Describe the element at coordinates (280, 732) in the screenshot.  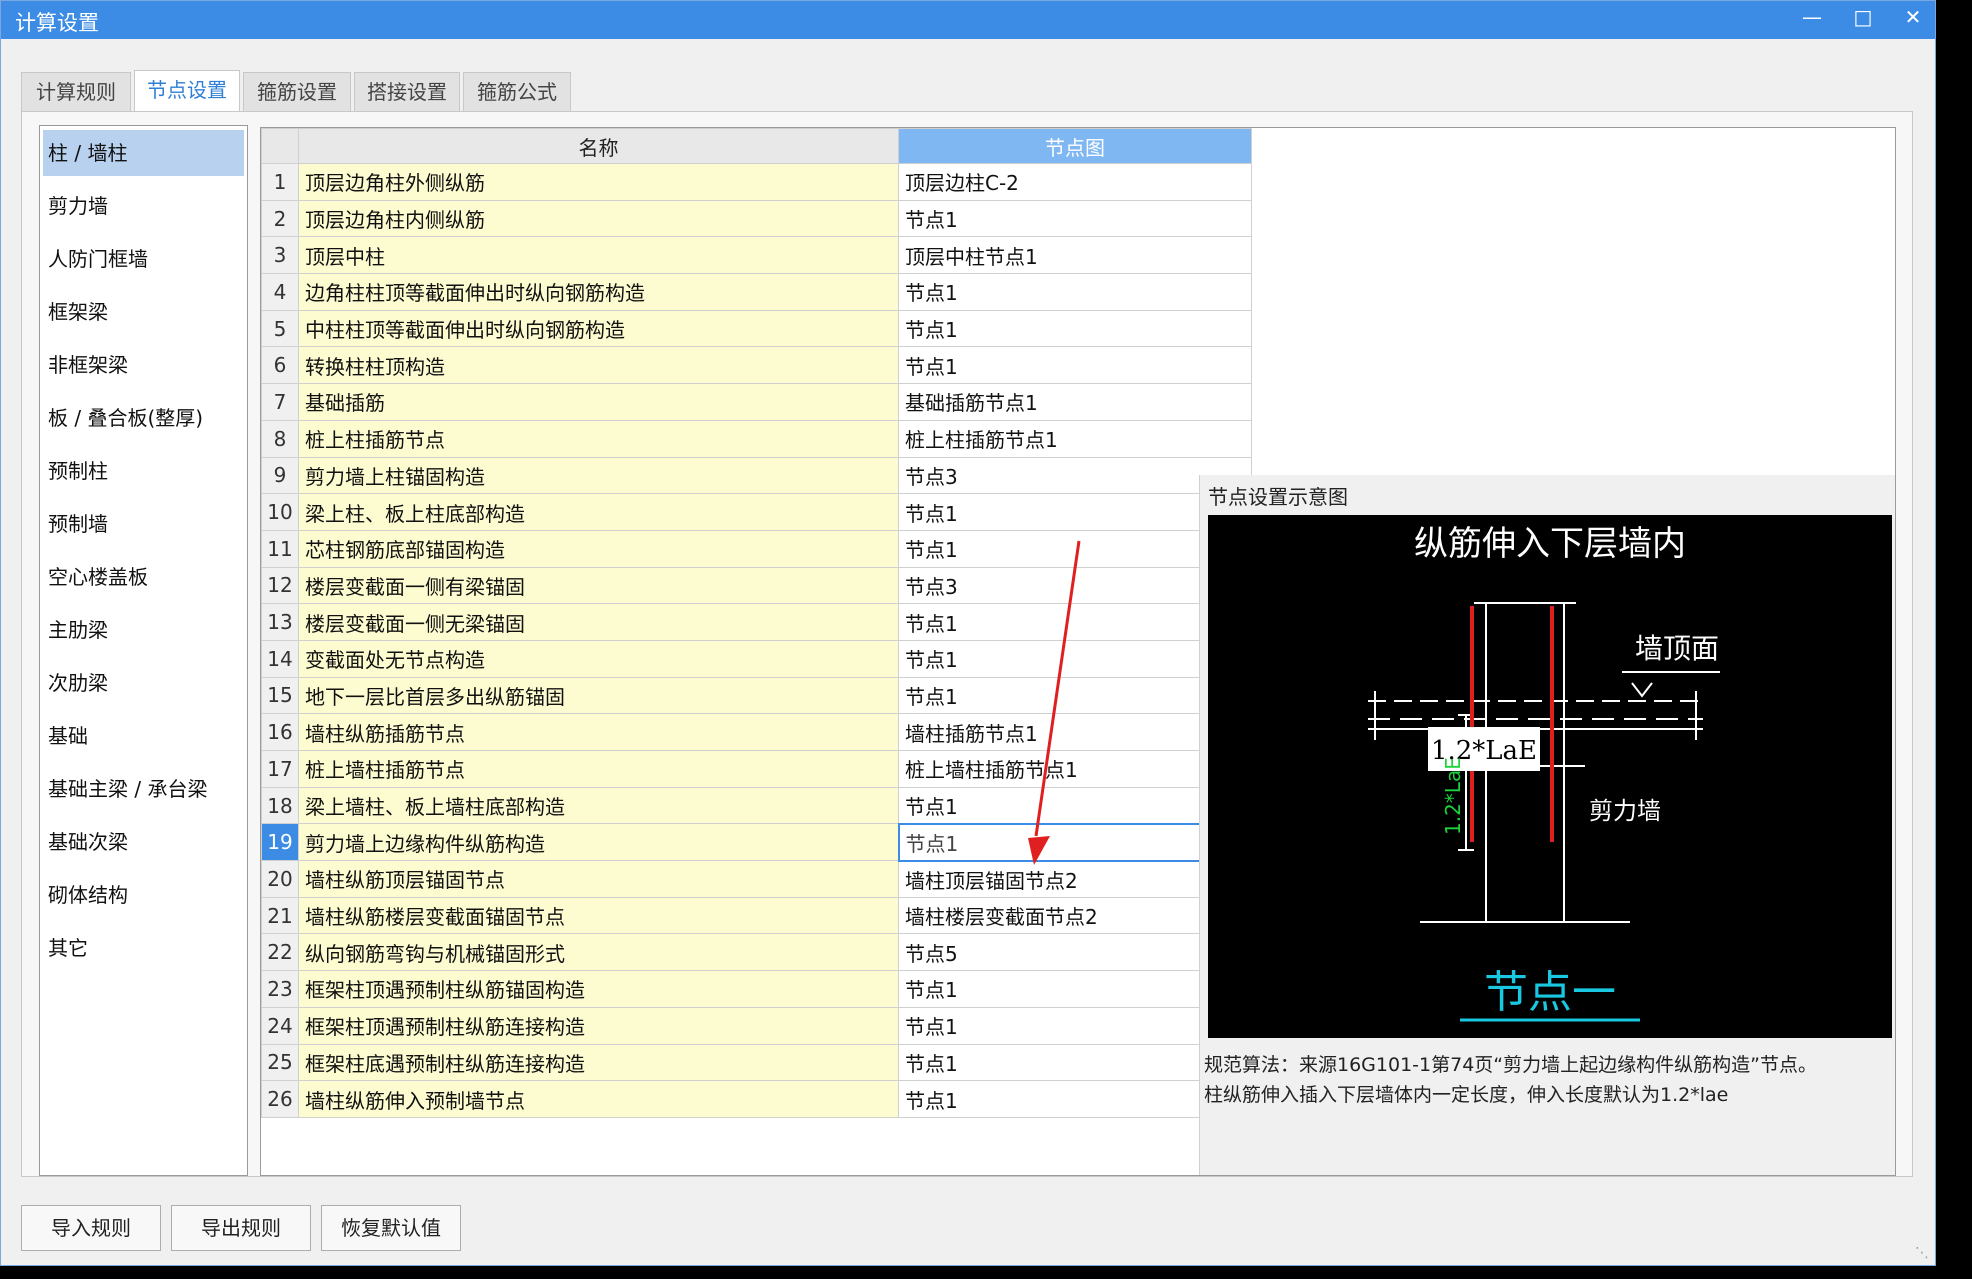
I see `row-number: 16` at that location.